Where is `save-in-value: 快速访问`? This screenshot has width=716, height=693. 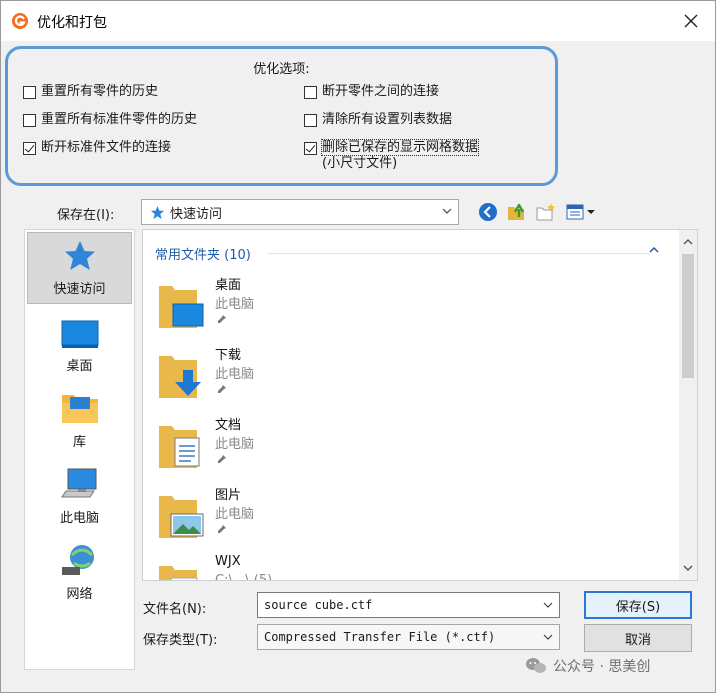 save-in-value: 快速访问 is located at coordinates (196, 214).